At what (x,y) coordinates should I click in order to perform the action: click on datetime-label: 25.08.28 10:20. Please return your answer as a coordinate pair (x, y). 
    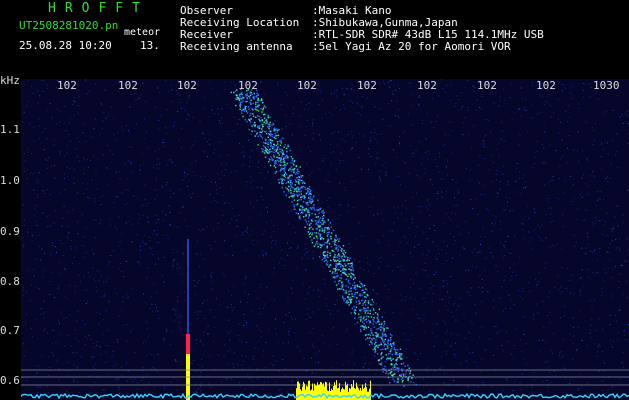
    Looking at the image, I should click on (65, 45).